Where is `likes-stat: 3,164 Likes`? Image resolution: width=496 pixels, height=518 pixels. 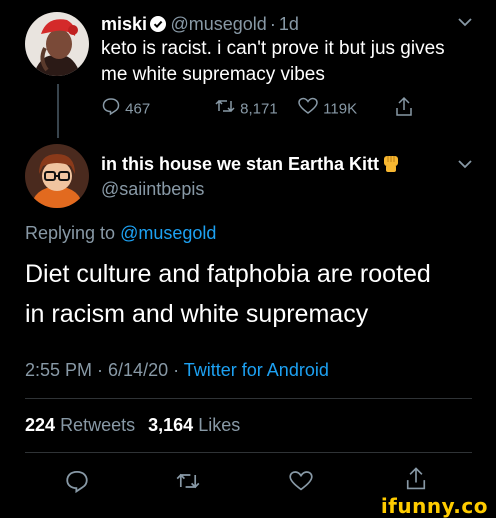 likes-stat: 3,164 Likes is located at coordinates (194, 425).